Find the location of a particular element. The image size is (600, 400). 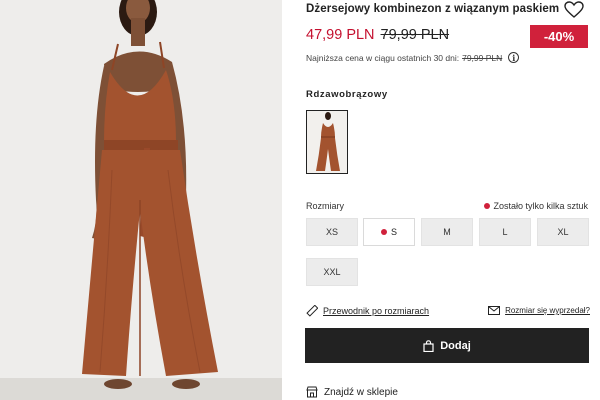

find-in-store-link: Znajdź w sklepie is located at coordinates (352, 392).